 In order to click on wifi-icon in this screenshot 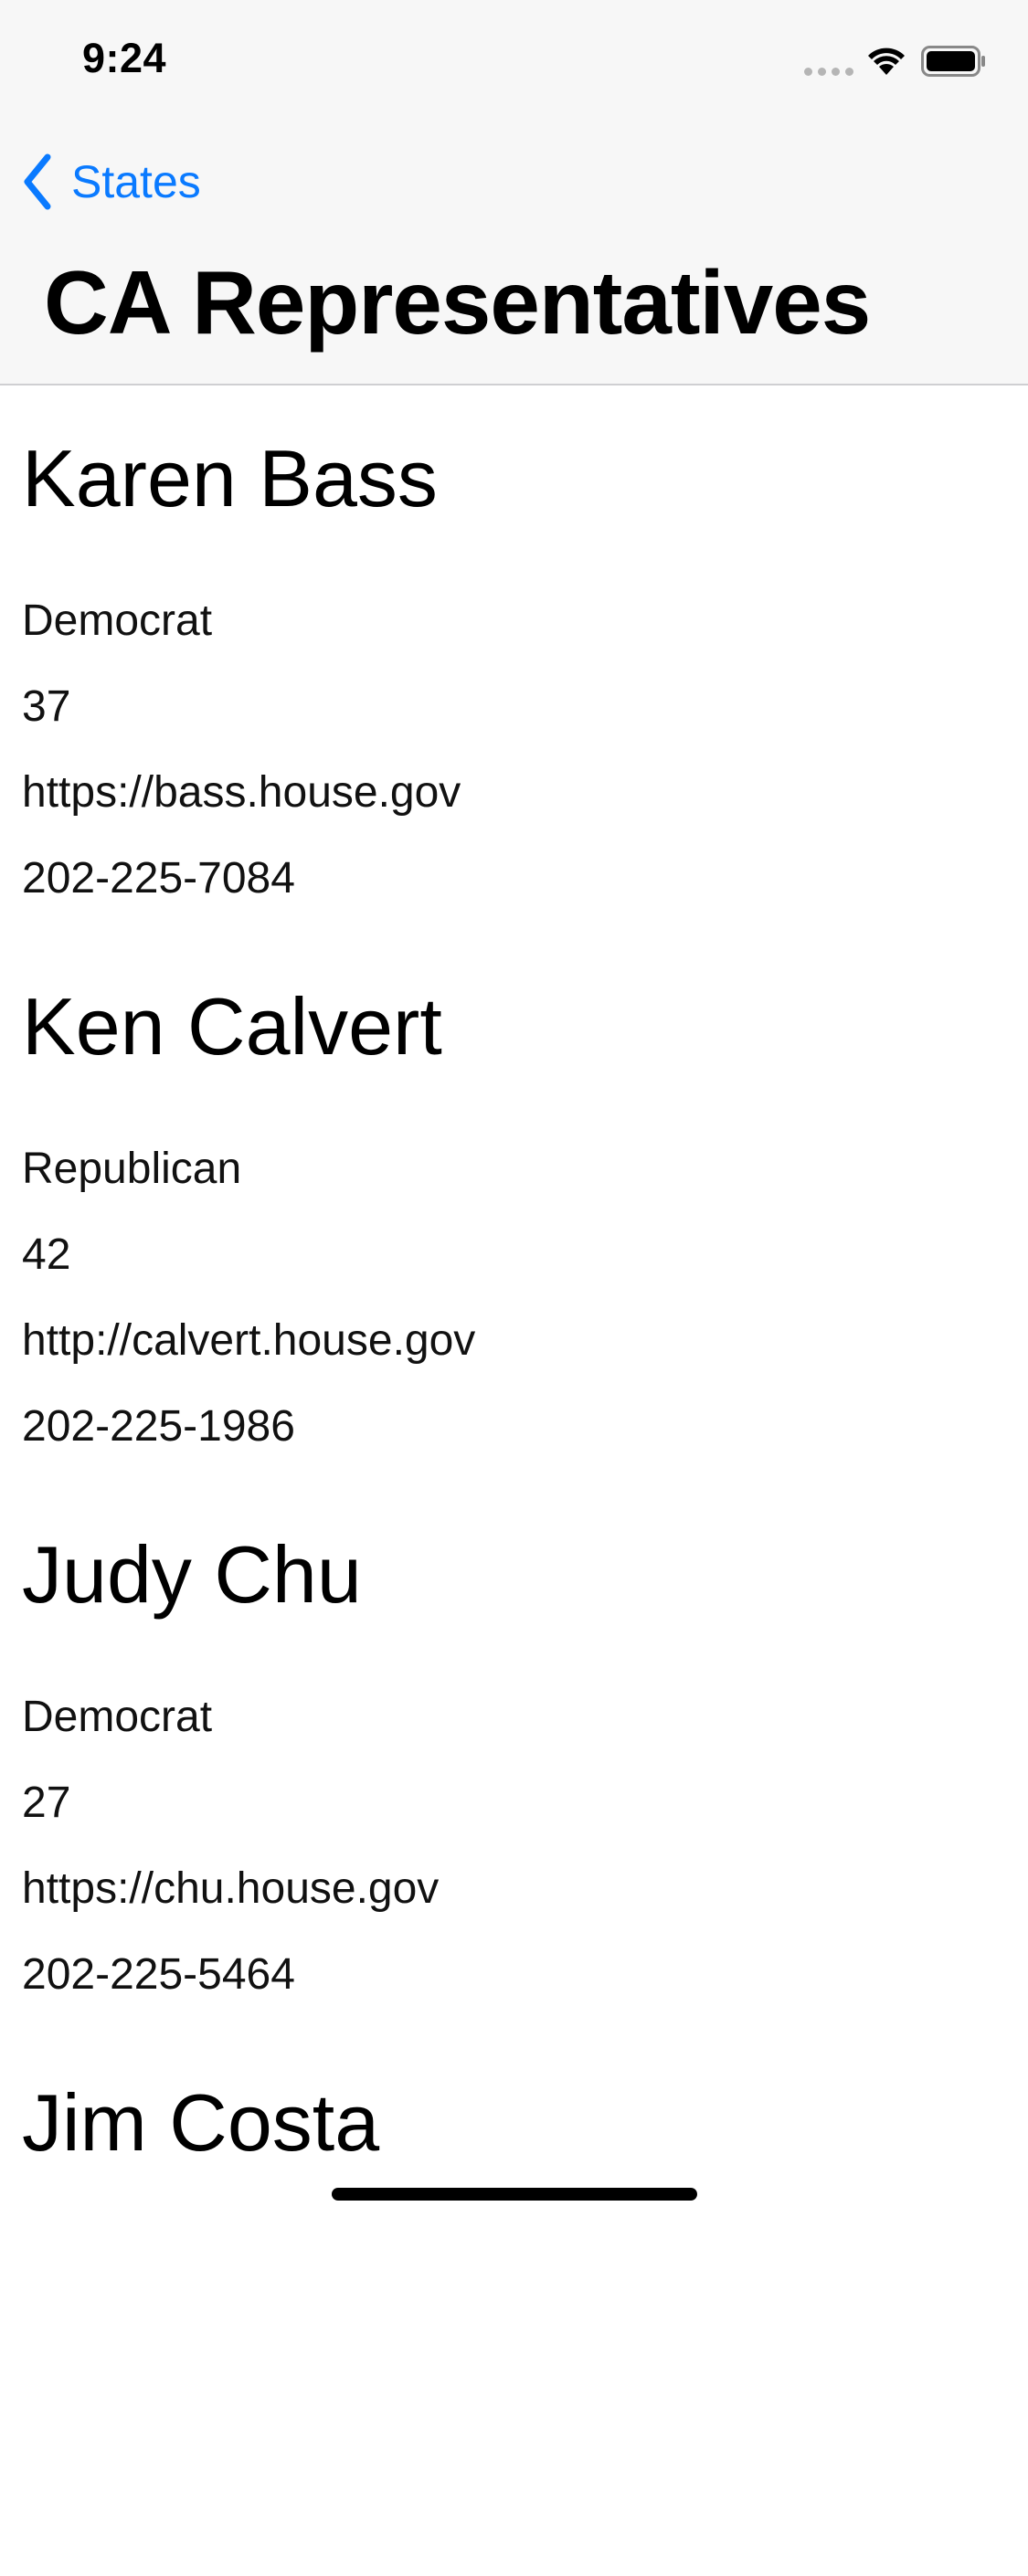, I will do `click(887, 61)`.